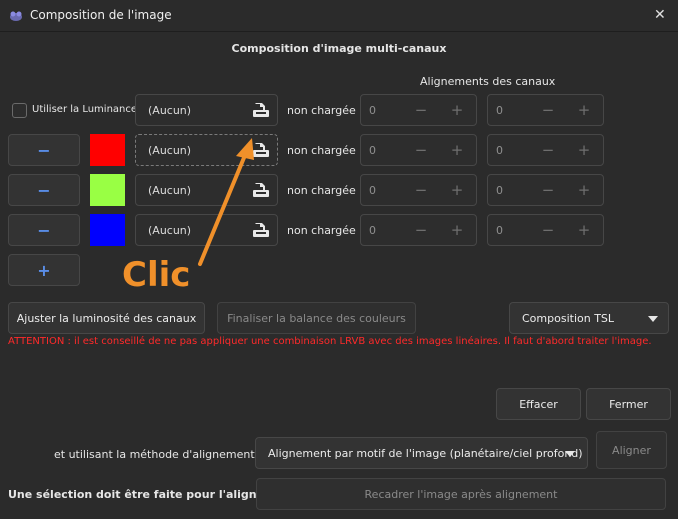  I want to click on app-icon, so click(16, 16).